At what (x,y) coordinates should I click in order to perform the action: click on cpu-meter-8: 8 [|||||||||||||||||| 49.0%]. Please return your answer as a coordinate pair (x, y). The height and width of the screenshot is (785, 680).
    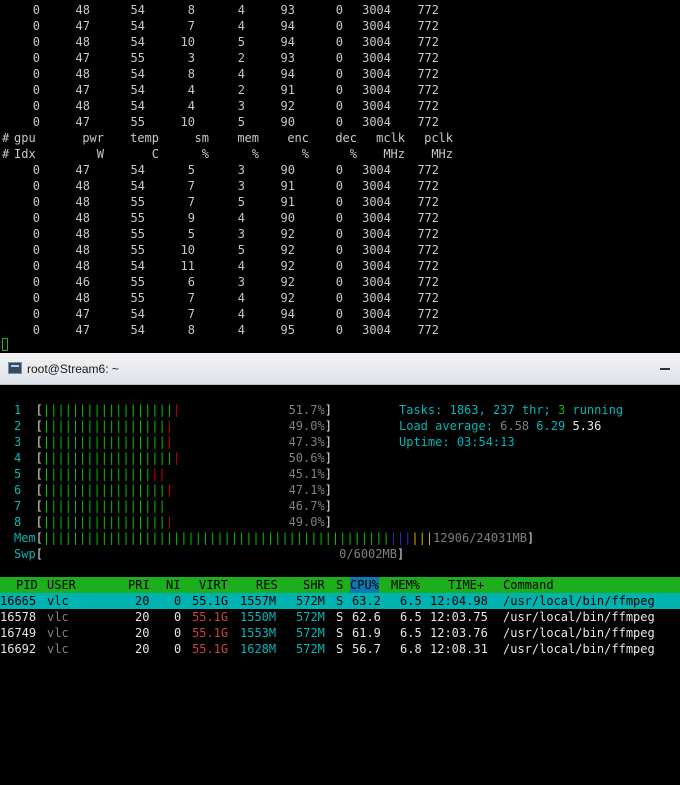
    Looking at the image, I should click on (173, 522).